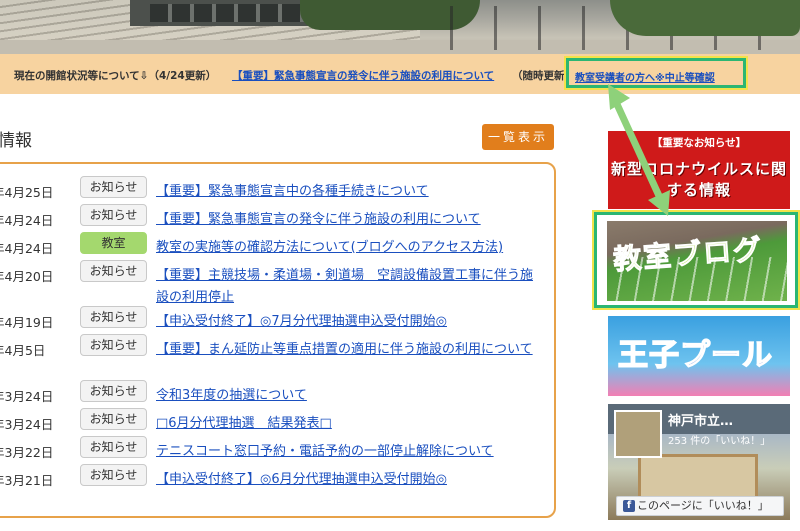  What do you see at coordinates (346, 396) in the screenshot?
I see `item-title-link: 令和3年度の抽選について` at bounding box center [346, 396].